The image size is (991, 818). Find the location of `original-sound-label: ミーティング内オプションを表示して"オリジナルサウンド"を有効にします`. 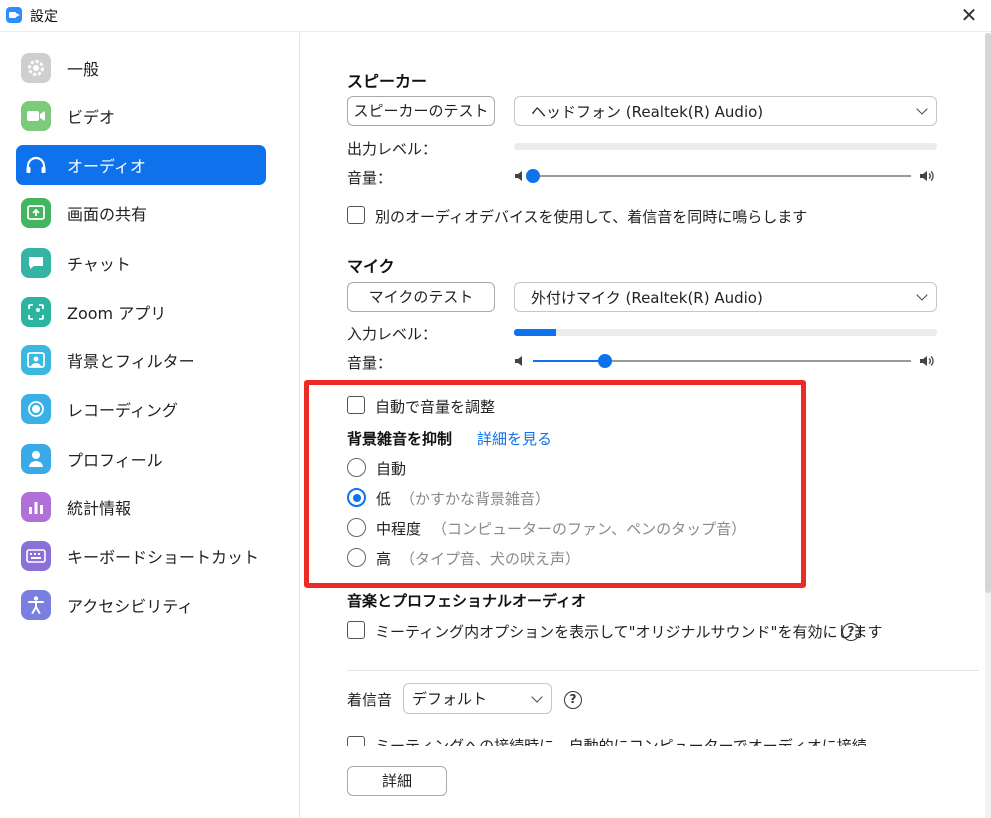

original-sound-label: ミーティング内オプションを表示して"オリジナルサウンド"を有効にします is located at coordinates (629, 632).